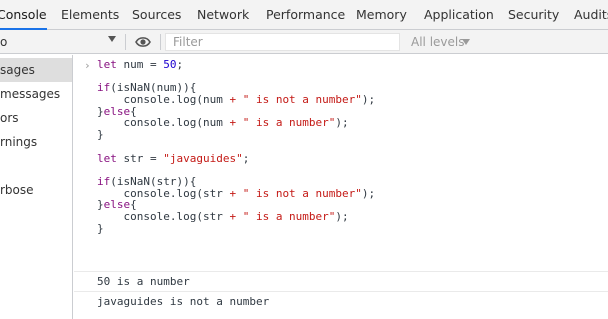  I want to click on sidebar-item-verbose: rbose, so click(36, 190).